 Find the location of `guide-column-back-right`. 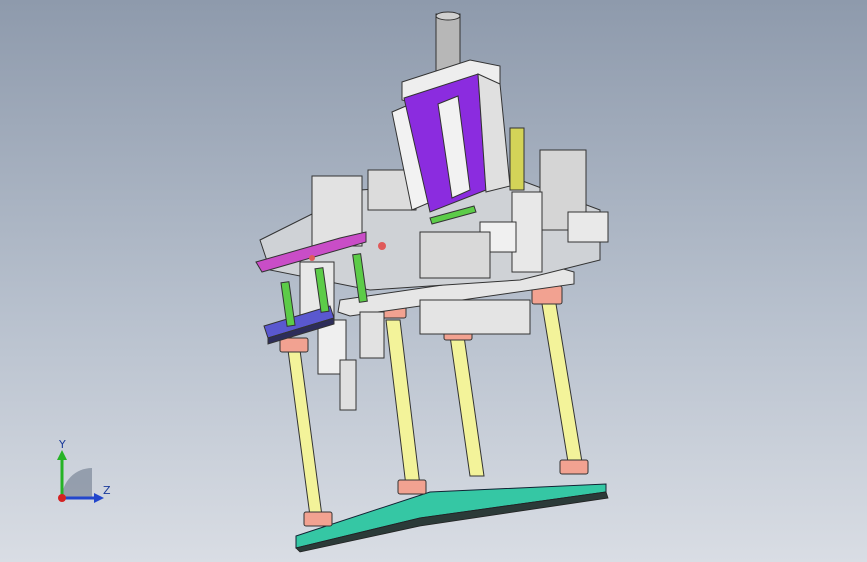

guide-column-back-right is located at coordinates (562, 383).